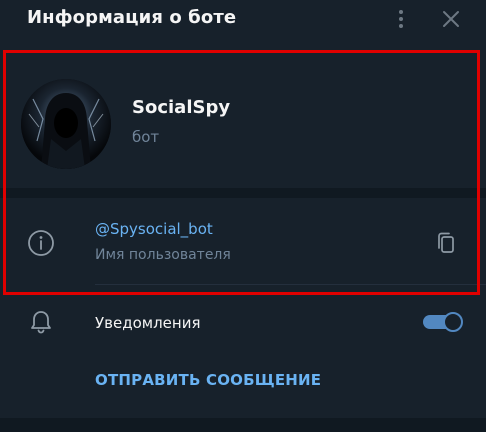 This screenshot has height=432, width=486. Describe the element at coordinates (163, 255) in the screenshot. I see `username-label: Имя пользователя` at that location.